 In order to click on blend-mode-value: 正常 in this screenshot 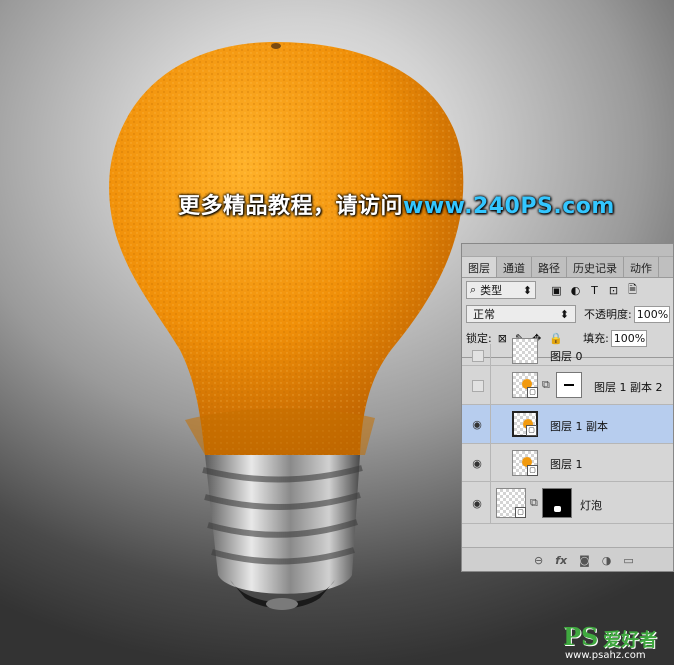, I will do `click(484, 314)`.